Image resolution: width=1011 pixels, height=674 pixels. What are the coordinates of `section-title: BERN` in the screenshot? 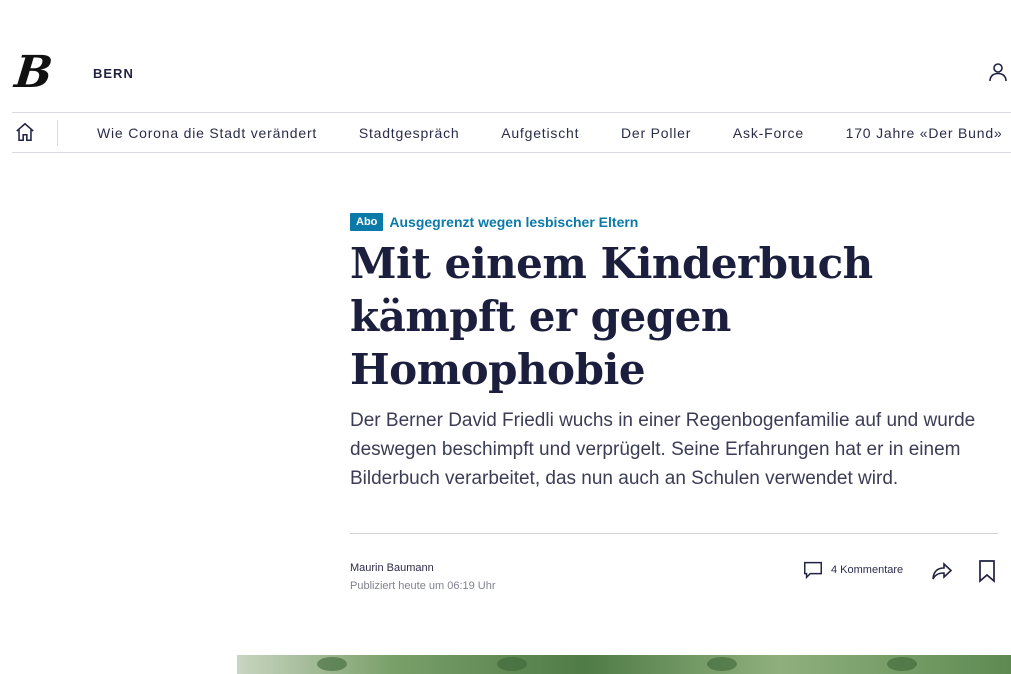 It's located at (113, 73).